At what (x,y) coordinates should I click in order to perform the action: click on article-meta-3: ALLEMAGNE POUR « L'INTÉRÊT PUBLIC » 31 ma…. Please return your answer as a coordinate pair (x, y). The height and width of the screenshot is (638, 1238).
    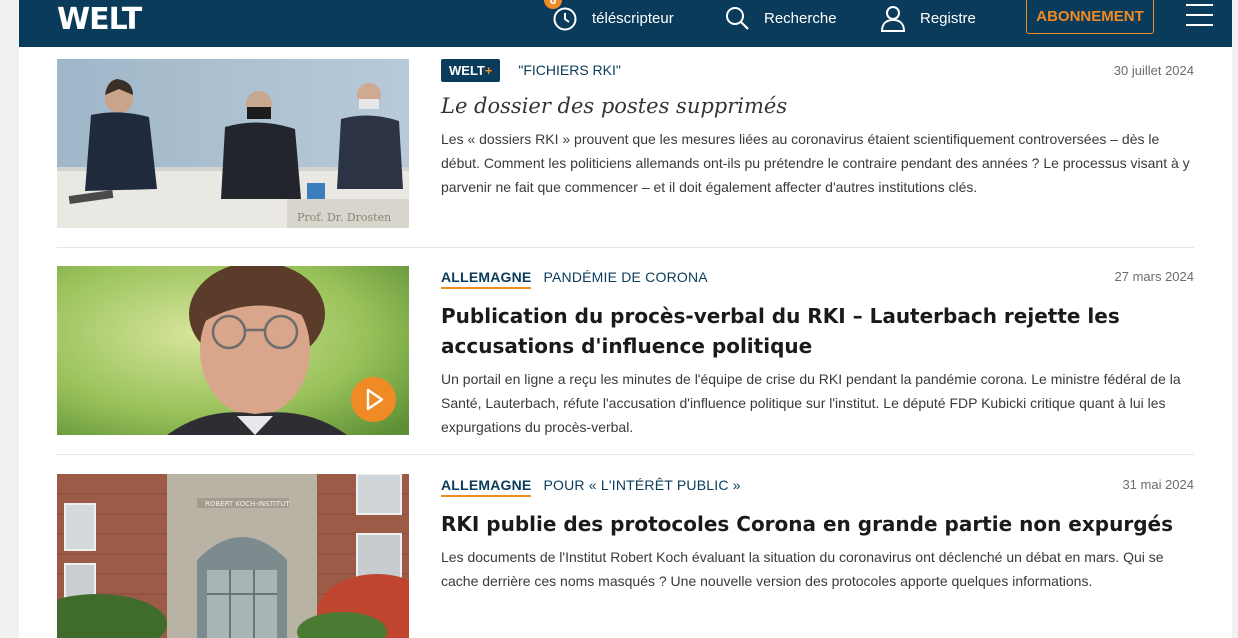
    Looking at the image, I should click on (817, 490).